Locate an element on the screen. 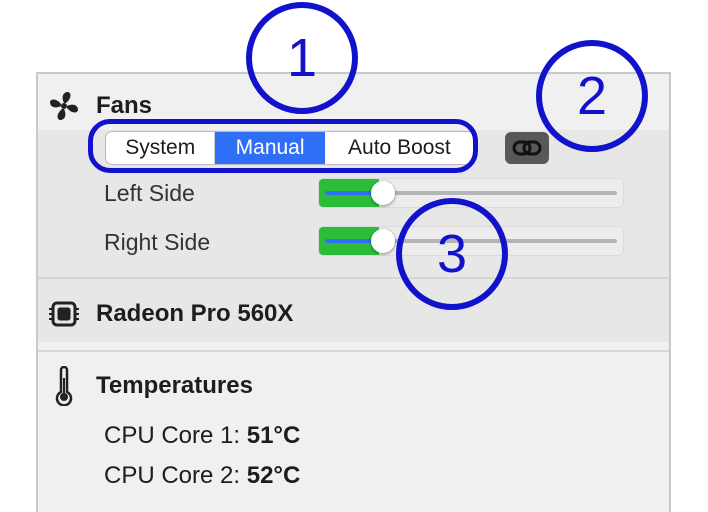 This screenshot has height=512, width=708. annotation-callout-1: 1 is located at coordinates (302, 58).